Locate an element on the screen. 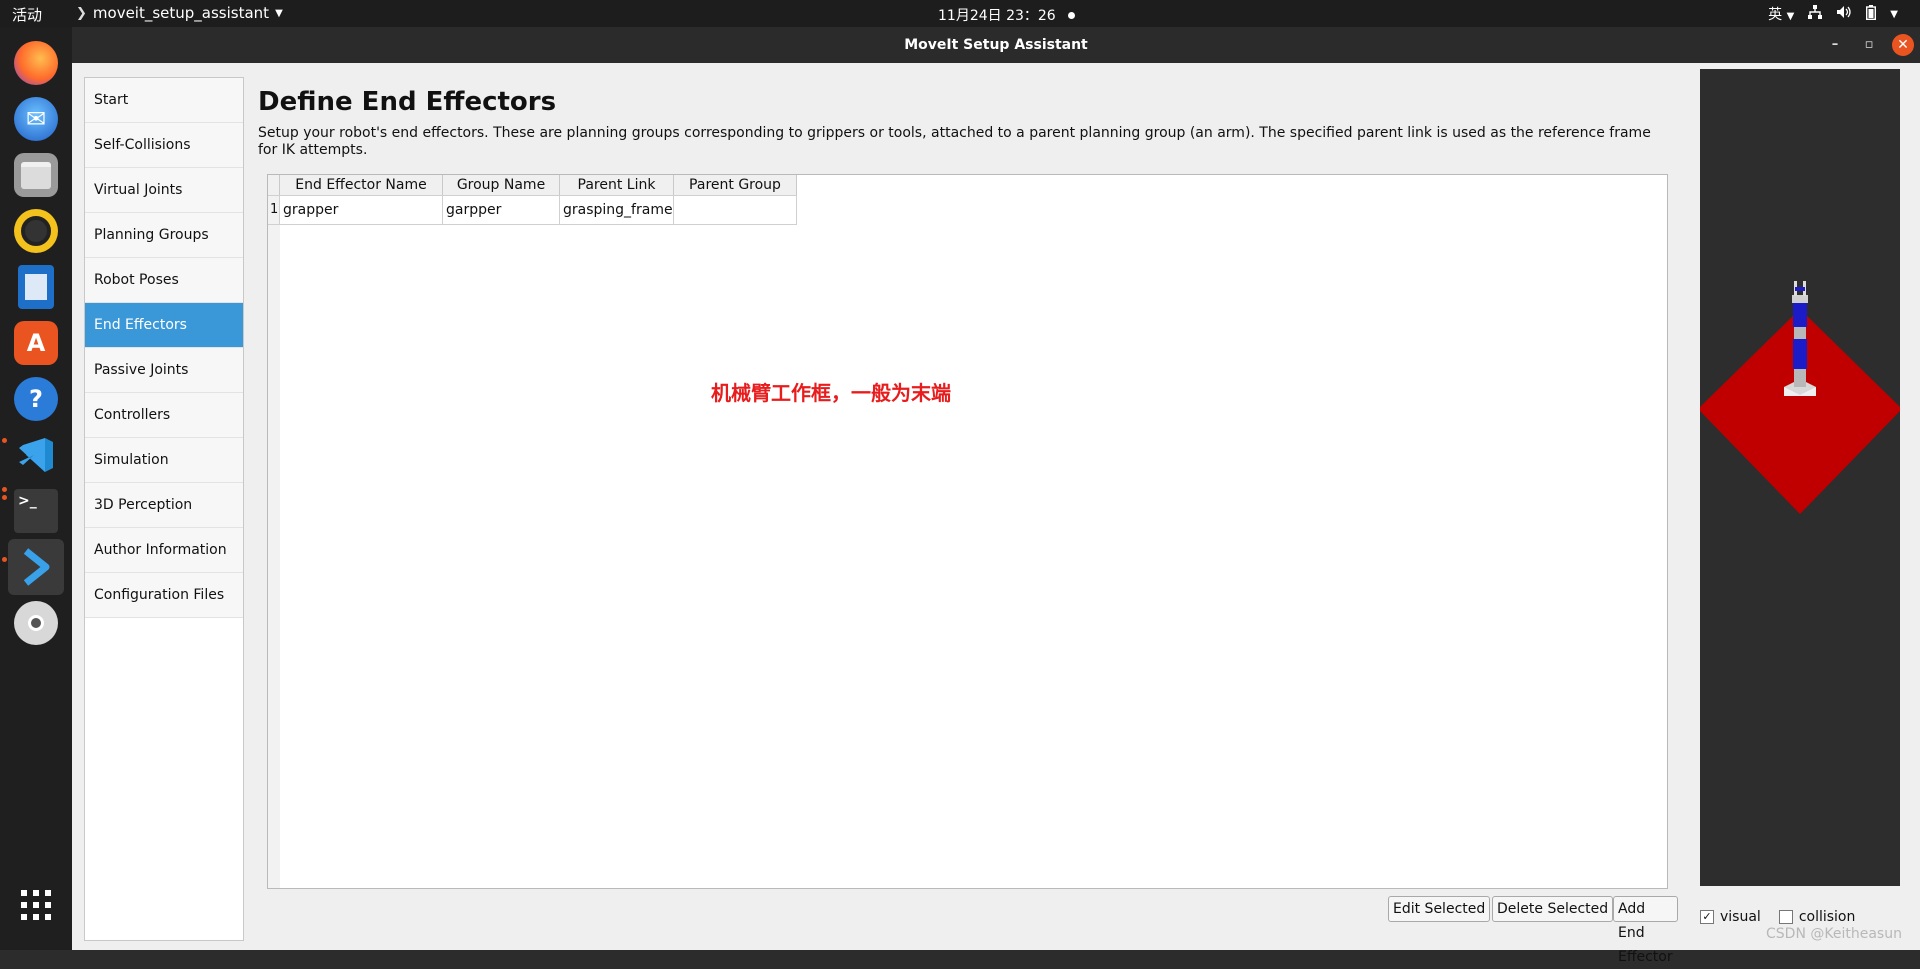  robot-3d-viewport is located at coordinates (1800, 477).